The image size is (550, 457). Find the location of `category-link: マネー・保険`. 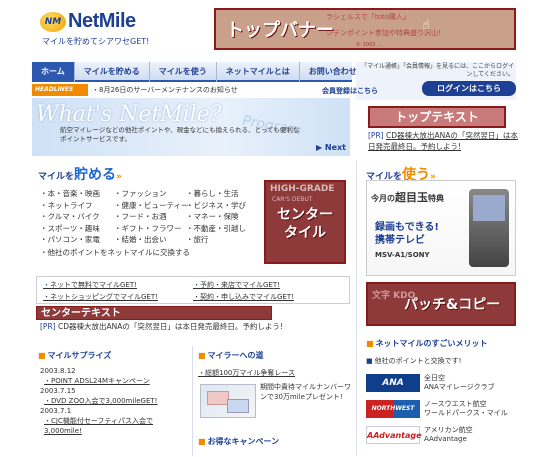

category-link: マネー・保険 is located at coordinates (216, 217).